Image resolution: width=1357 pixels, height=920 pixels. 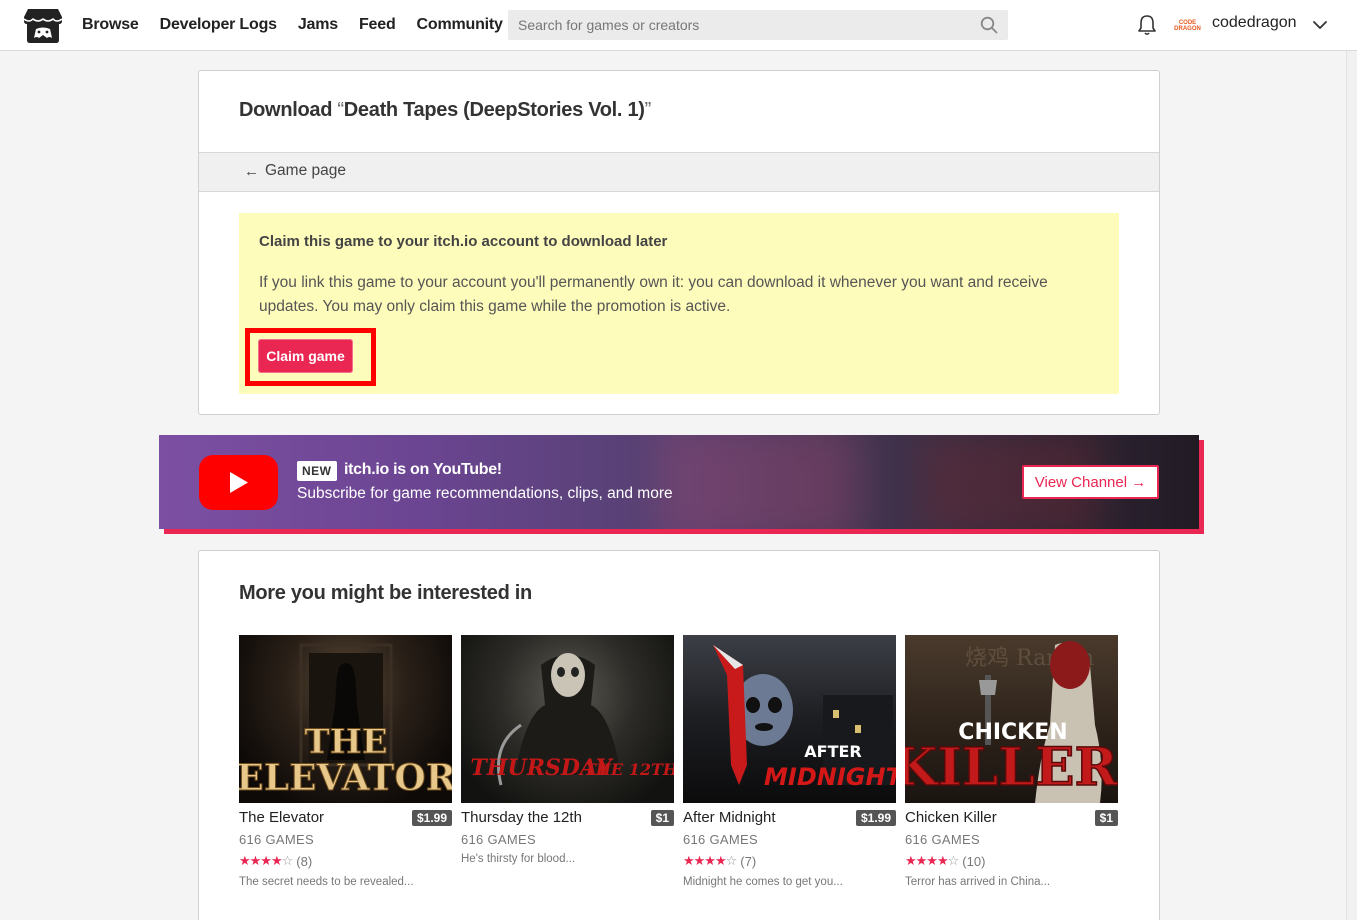 What do you see at coordinates (830, 777) in the screenshot?
I see `svg-text: MIDNIGHT` at bounding box center [830, 777].